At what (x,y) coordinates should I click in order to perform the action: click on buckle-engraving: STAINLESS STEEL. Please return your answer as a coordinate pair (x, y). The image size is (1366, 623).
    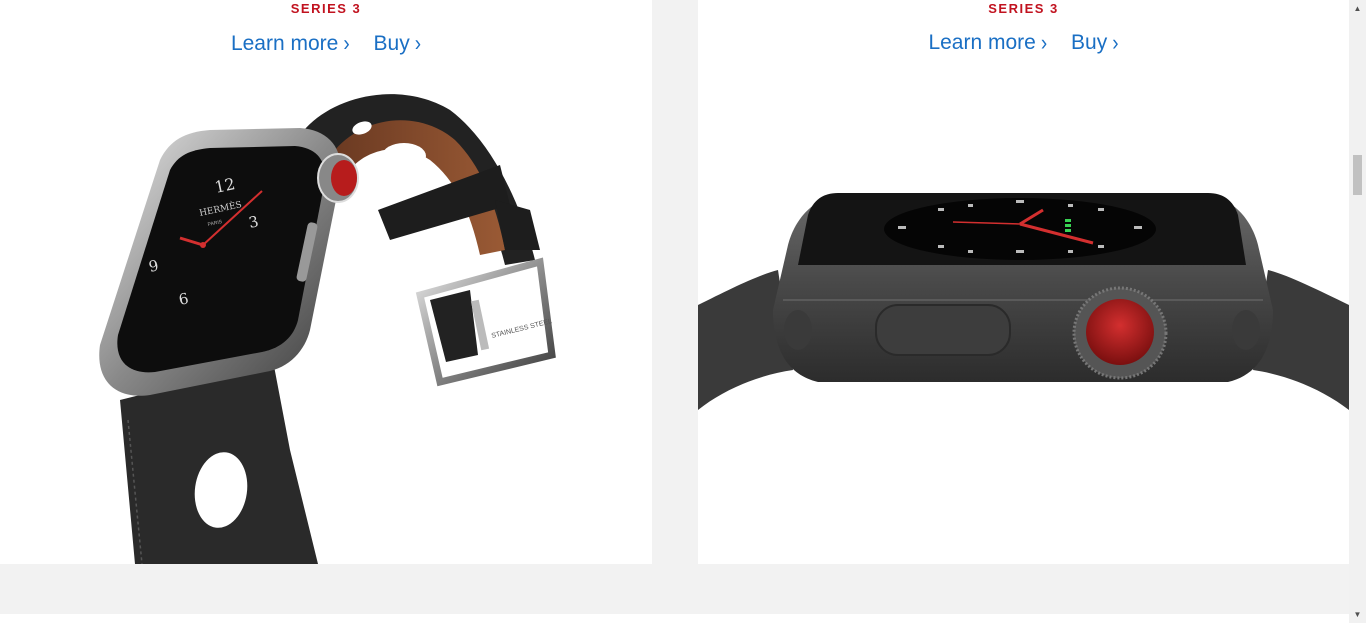
    Looking at the image, I should click on (522, 329).